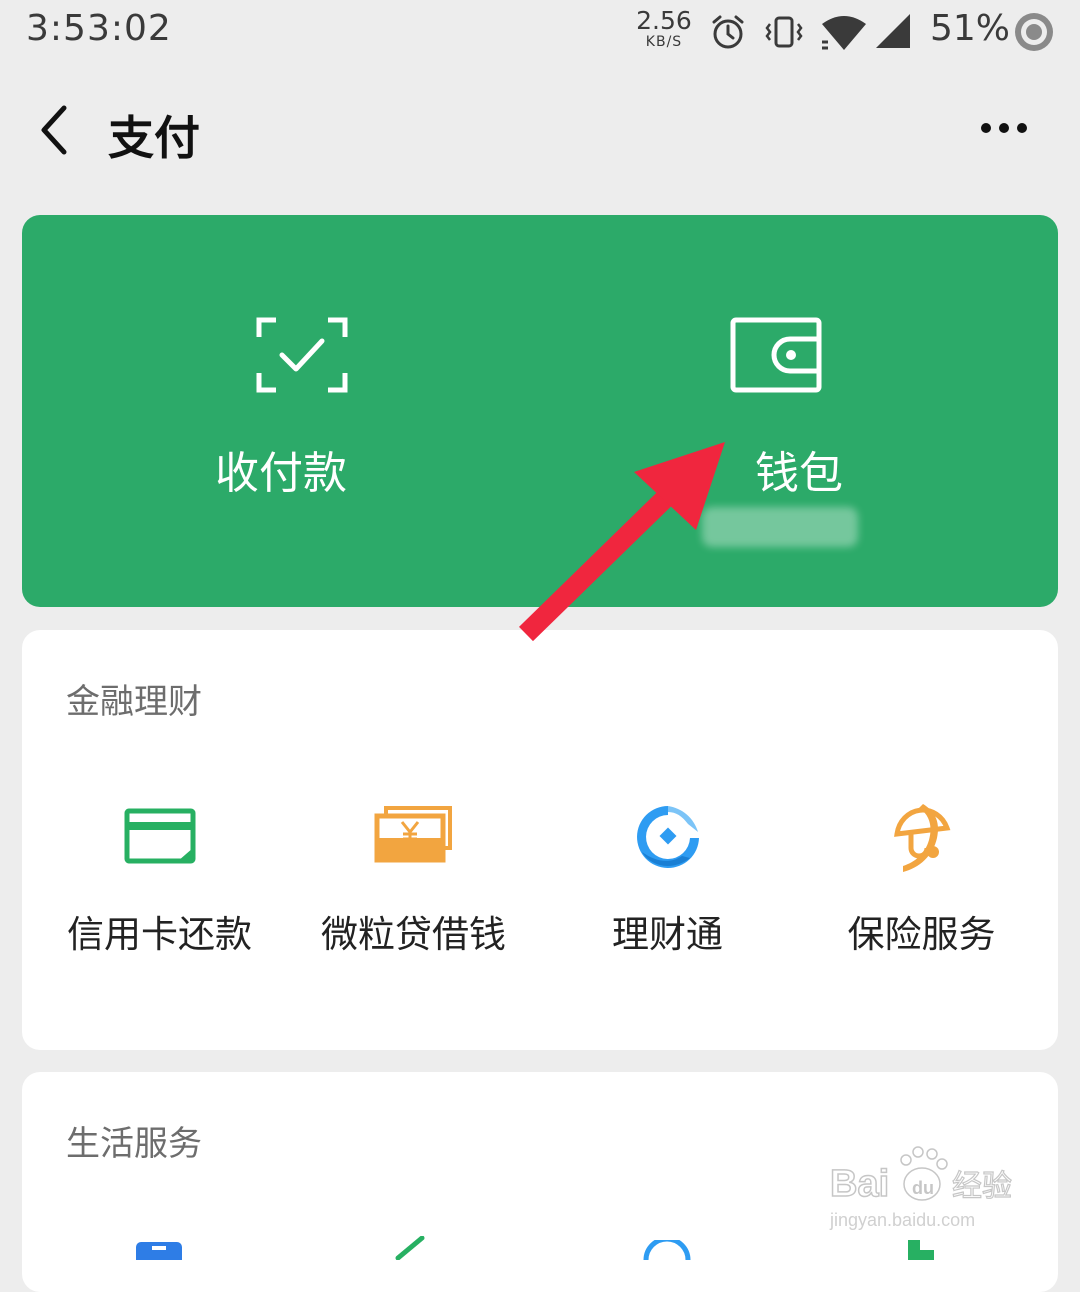 This screenshot has width=1080, height=1292. What do you see at coordinates (134, 1144) in the screenshot?
I see `life-services-section-title: 生活服务` at bounding box center [134, 1144].